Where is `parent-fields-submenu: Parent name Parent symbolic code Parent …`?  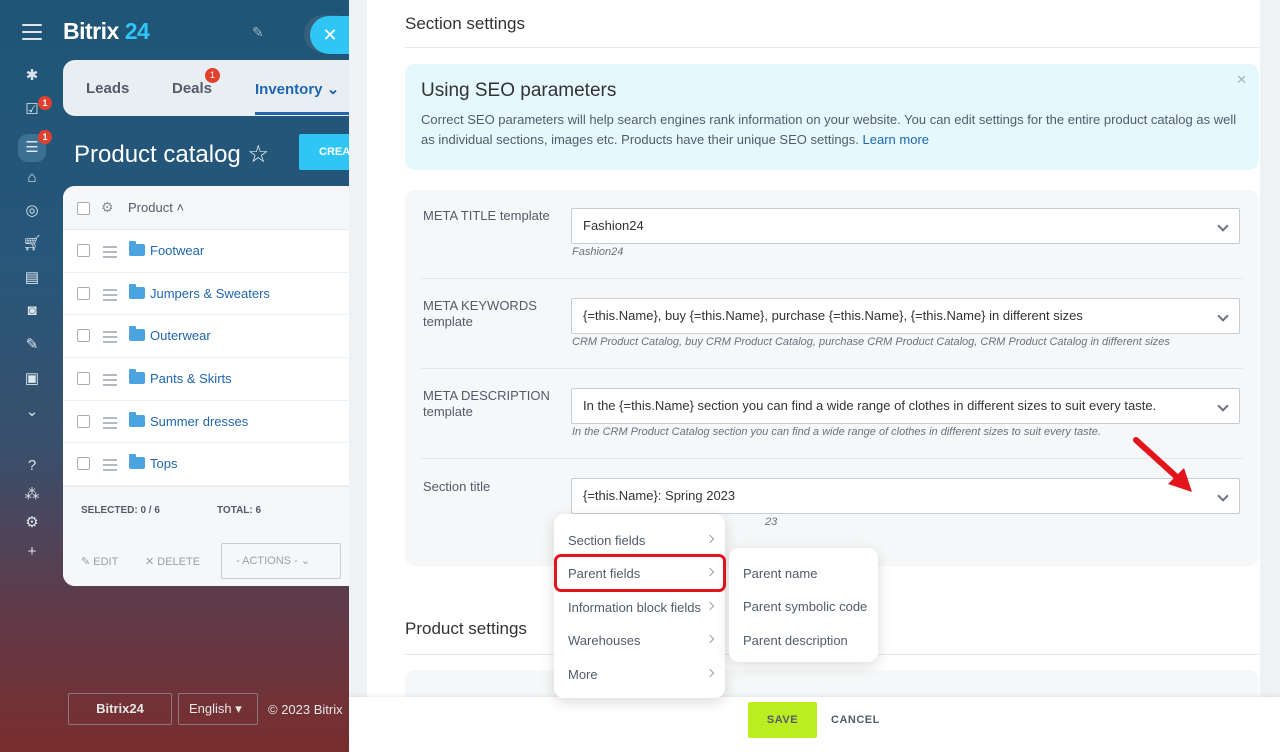 parent-fields-submenu: Parent name Parent symbolic code Parent … is located at coordinates (803, 605).